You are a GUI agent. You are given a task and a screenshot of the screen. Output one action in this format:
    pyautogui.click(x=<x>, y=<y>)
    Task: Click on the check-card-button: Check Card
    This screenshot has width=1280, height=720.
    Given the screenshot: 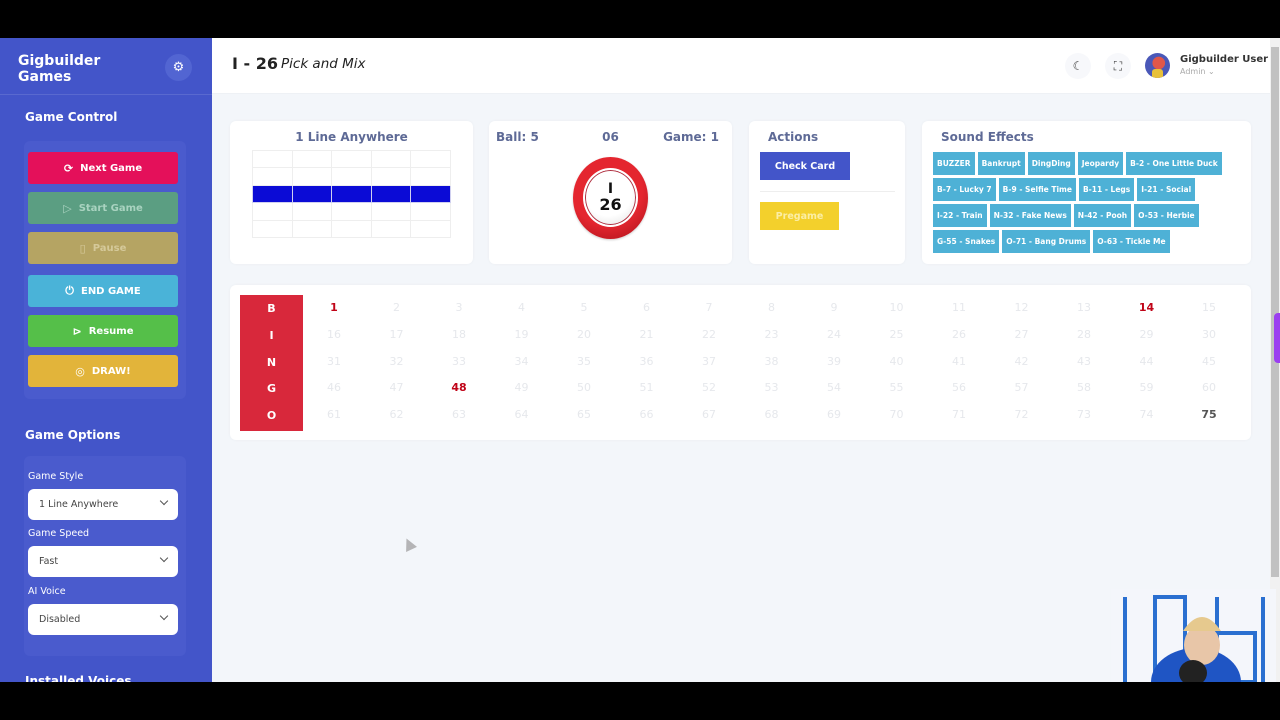 What is the action you would take?
    pyautogui.click(x=805, y=166)
    